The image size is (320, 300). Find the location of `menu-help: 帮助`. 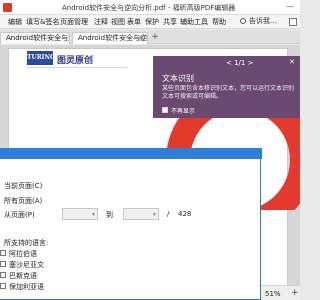

menu-help: 帮助 is located at coordinates (219, 22).